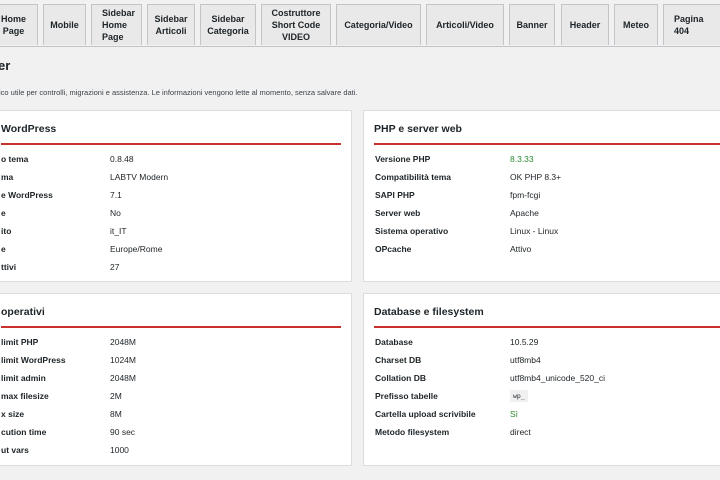  What do you see at coordinates (171, 317) in the screenshot?
I see `card-title: operativi` at bounding box center [171, 317].